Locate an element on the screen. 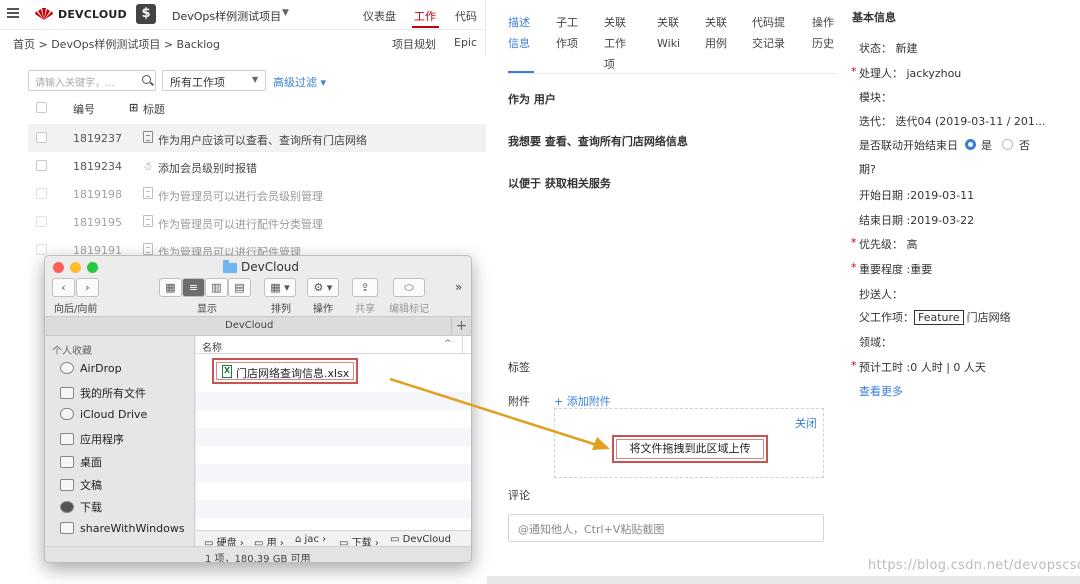 The width and height of the screenshot is (1080, 584). share-button: ⇪ is located at coordinates (365, 287).